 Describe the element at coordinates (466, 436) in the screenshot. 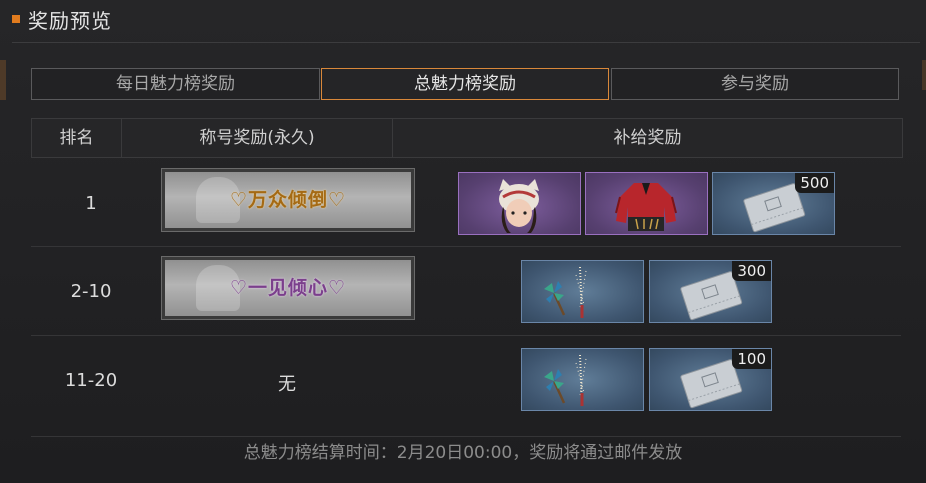

I see `footer-divider` at that location.